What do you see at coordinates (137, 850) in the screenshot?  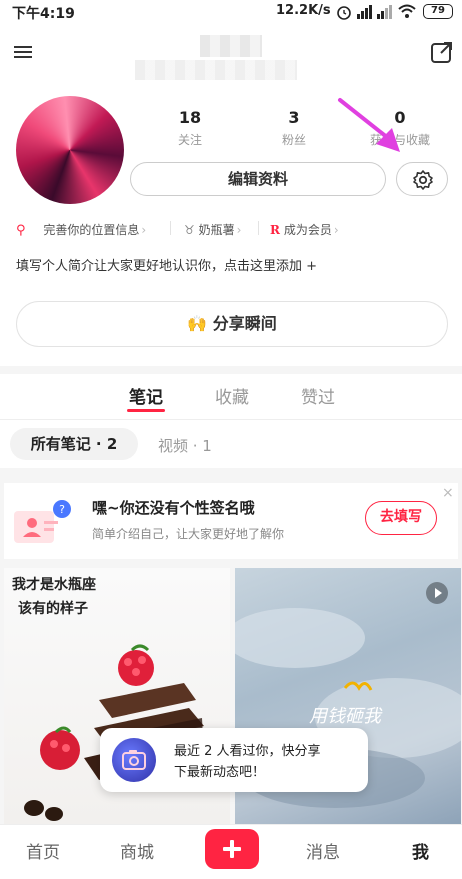 I see `nav-mall: 商城` at bounding box center [137, 850].